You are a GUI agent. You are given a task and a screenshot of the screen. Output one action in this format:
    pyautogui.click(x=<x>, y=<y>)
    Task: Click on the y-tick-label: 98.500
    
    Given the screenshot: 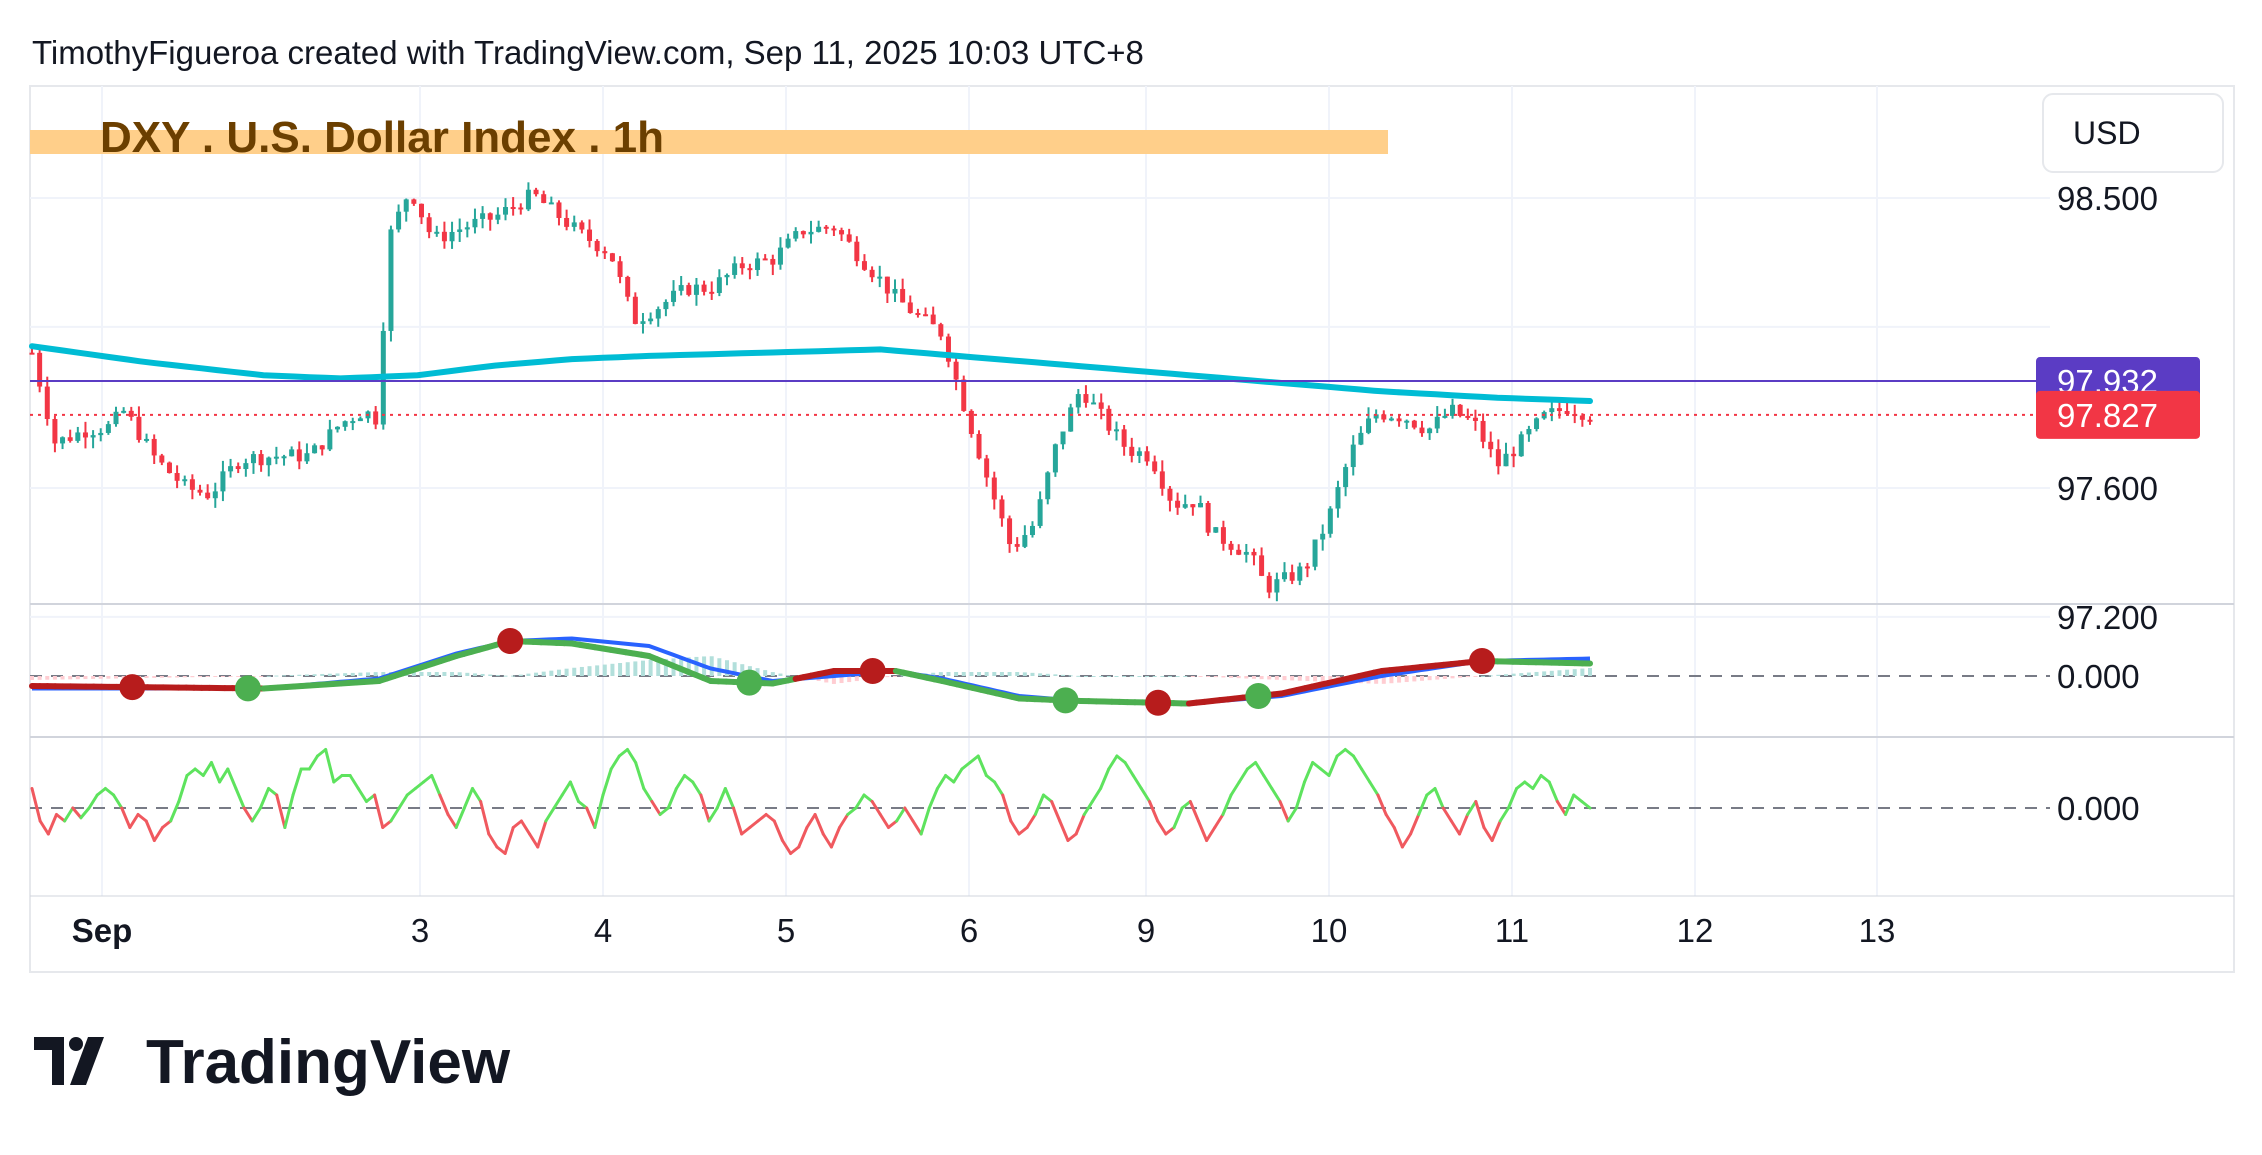 What is the action you would take?
    pyautogui.click(x=2107, y=198)
    